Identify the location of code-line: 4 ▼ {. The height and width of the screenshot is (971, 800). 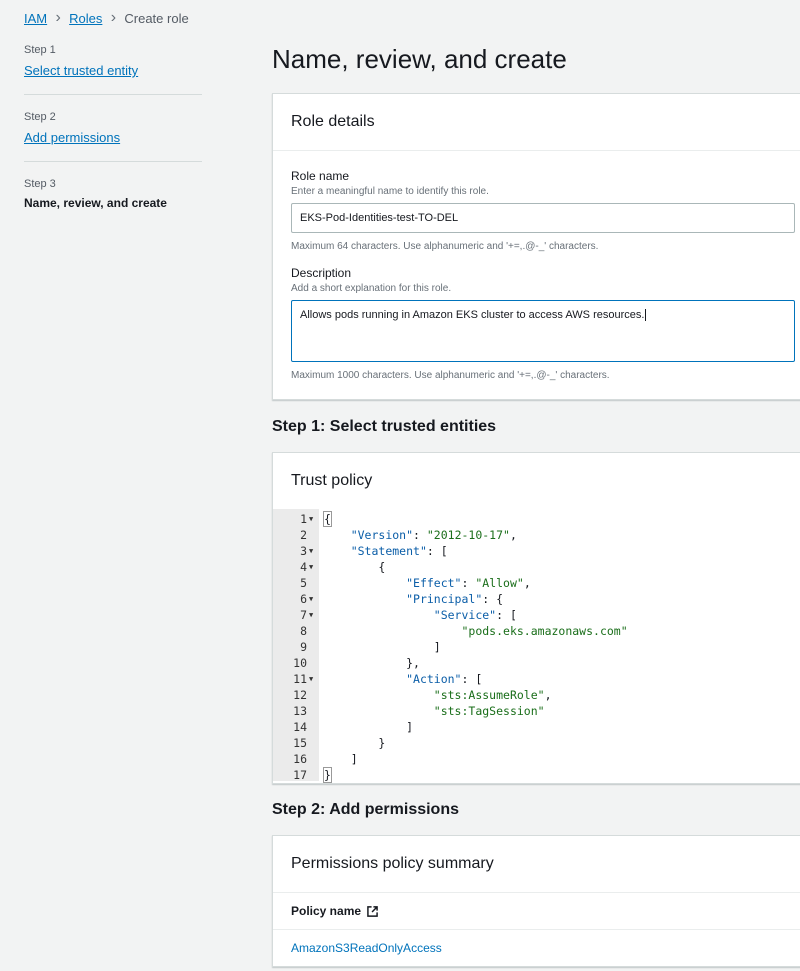
(343, 567).